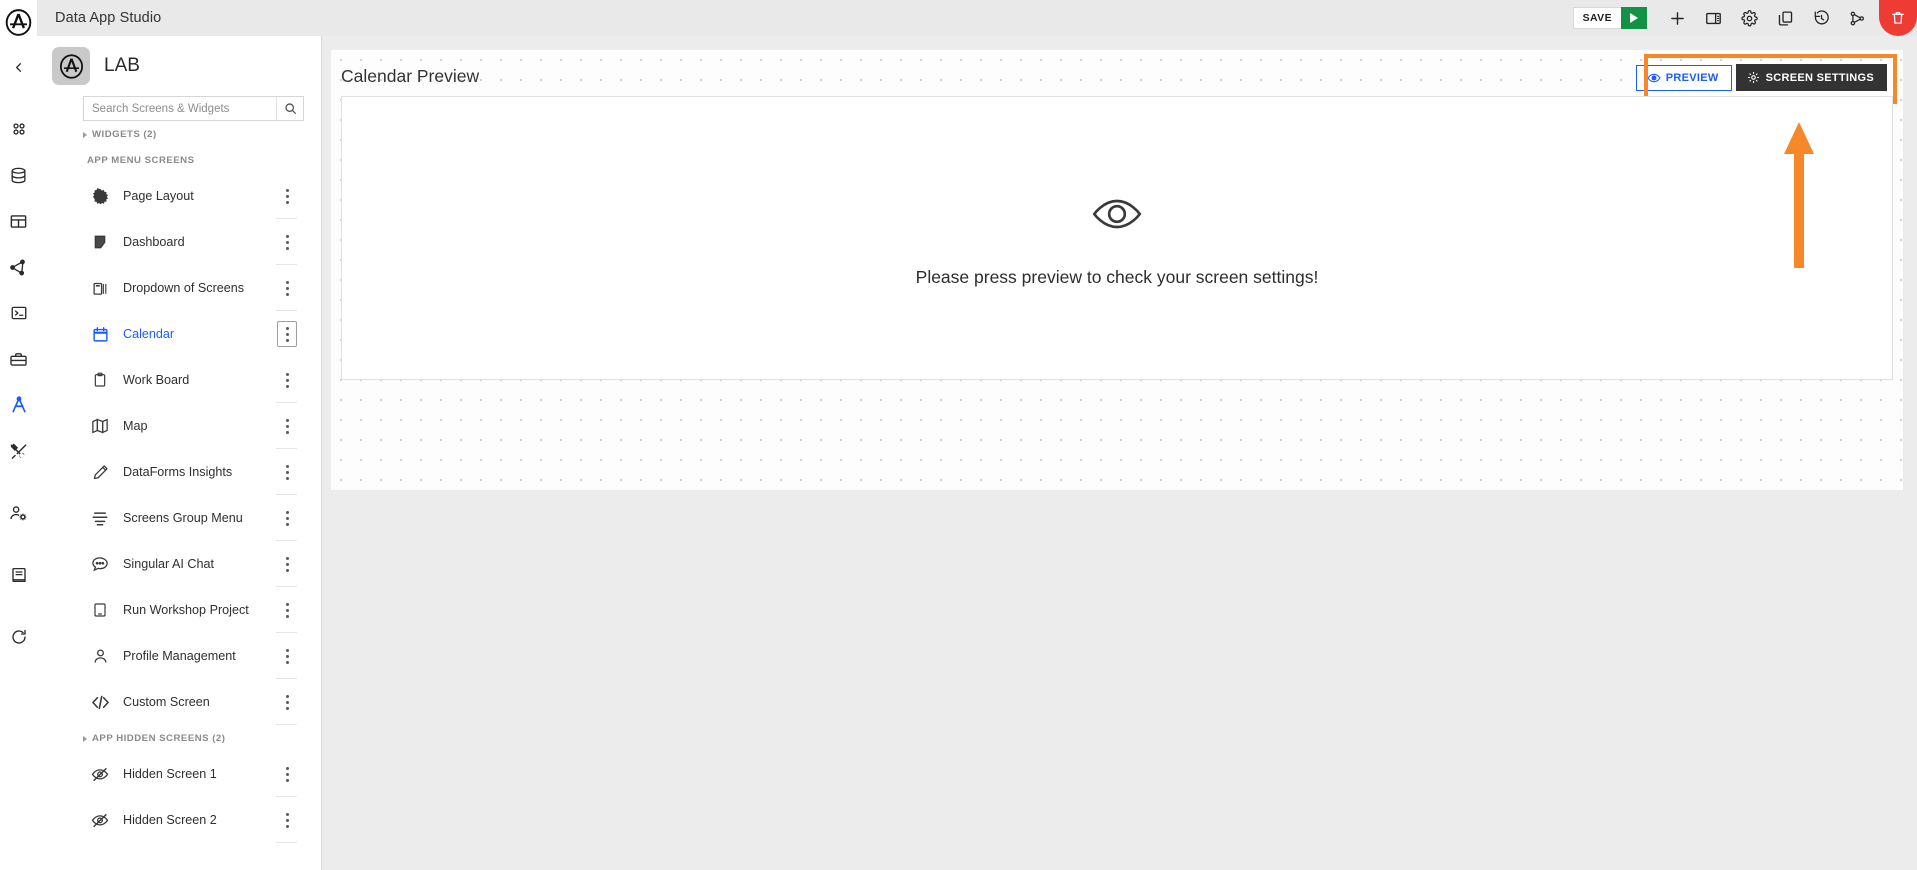  What do you see at coordinates (1857, 18) in the screenshot?
I see `branch-button` at bounding box center [1857, 18].